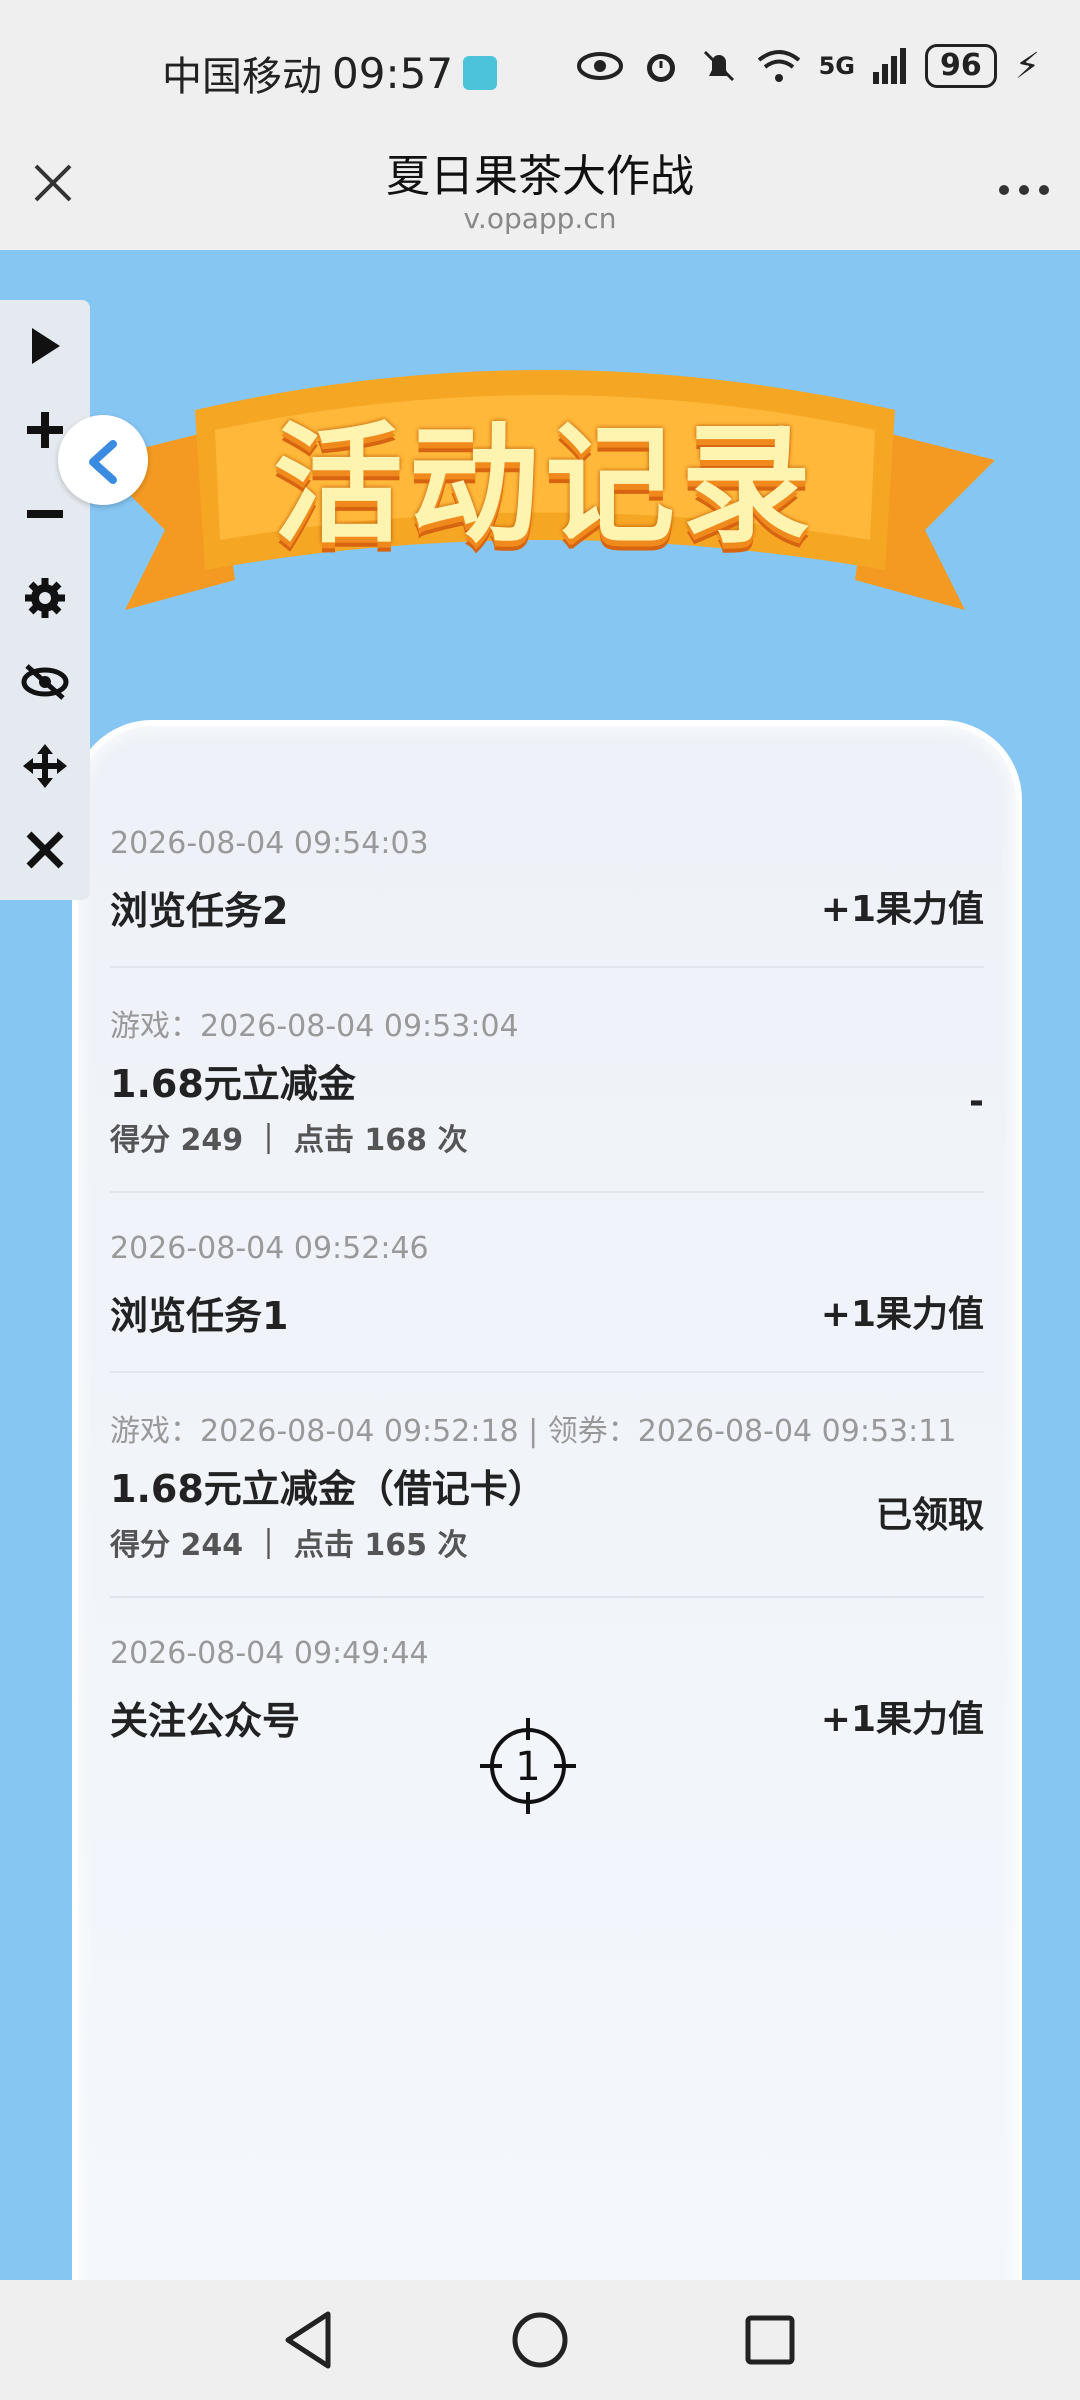 The height and width of the screenshot is (2400, 1080). Describe the element at coordinates (836, 66) in the screenshot. I see `network-label: 5G` at that location.